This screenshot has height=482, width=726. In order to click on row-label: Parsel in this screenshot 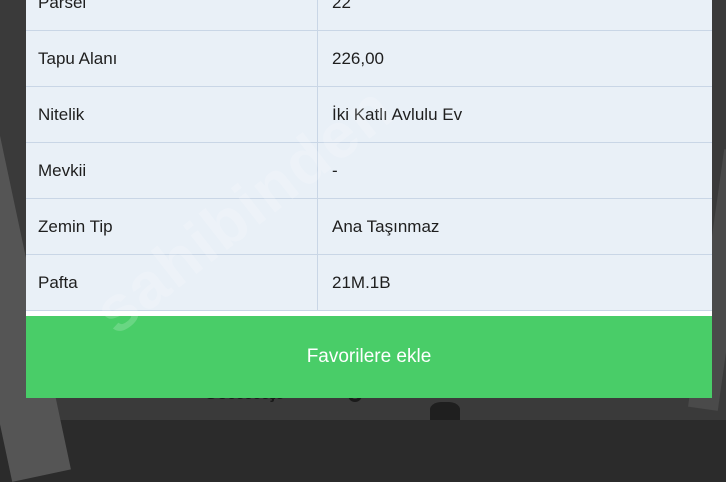, I will do `click(172, 15)`.